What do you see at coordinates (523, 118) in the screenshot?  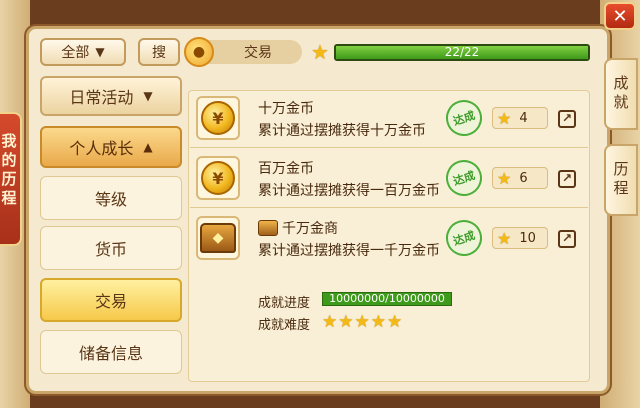 I see `points-value: 4` at bounding box center [523, 118].